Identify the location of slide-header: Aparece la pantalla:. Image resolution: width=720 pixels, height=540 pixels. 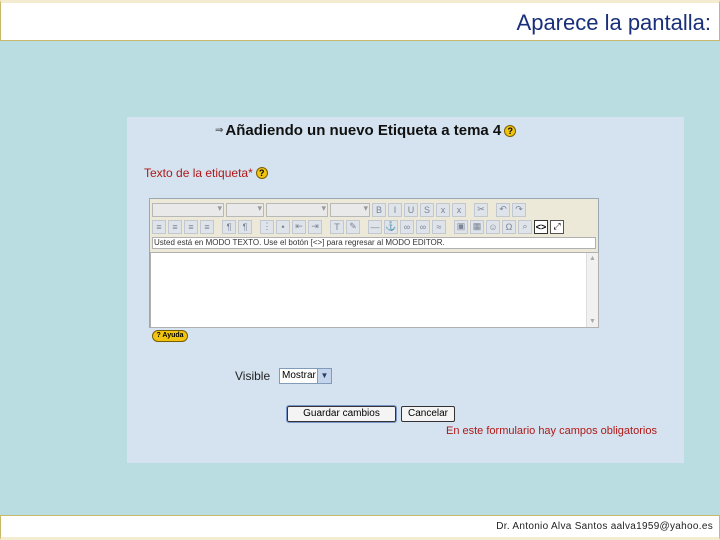
(360, 20).